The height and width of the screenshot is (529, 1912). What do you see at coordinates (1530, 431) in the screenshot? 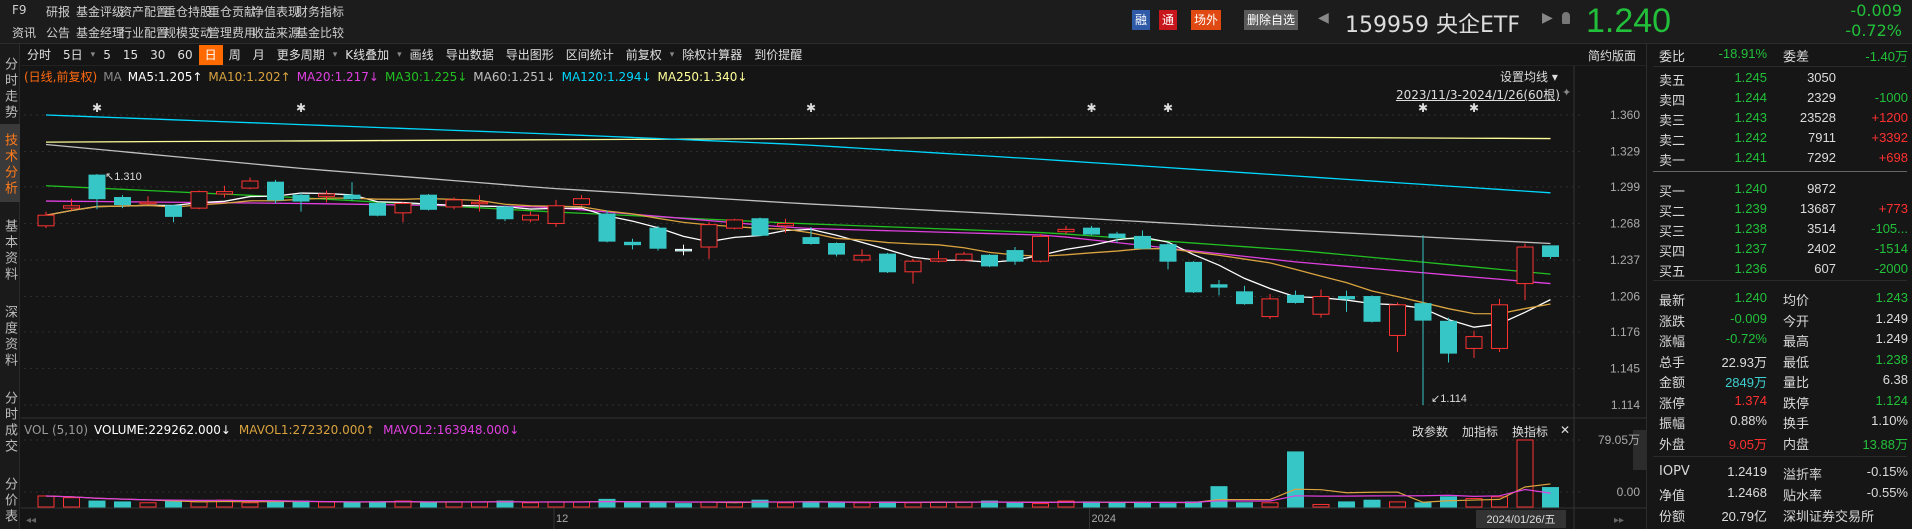
I see `vol-pane-button: 换指标` at bounding box center [1530, 431].